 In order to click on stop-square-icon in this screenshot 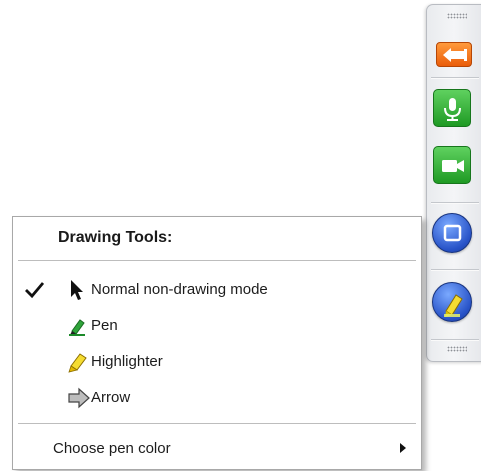, I will do `click(452, 233)`.